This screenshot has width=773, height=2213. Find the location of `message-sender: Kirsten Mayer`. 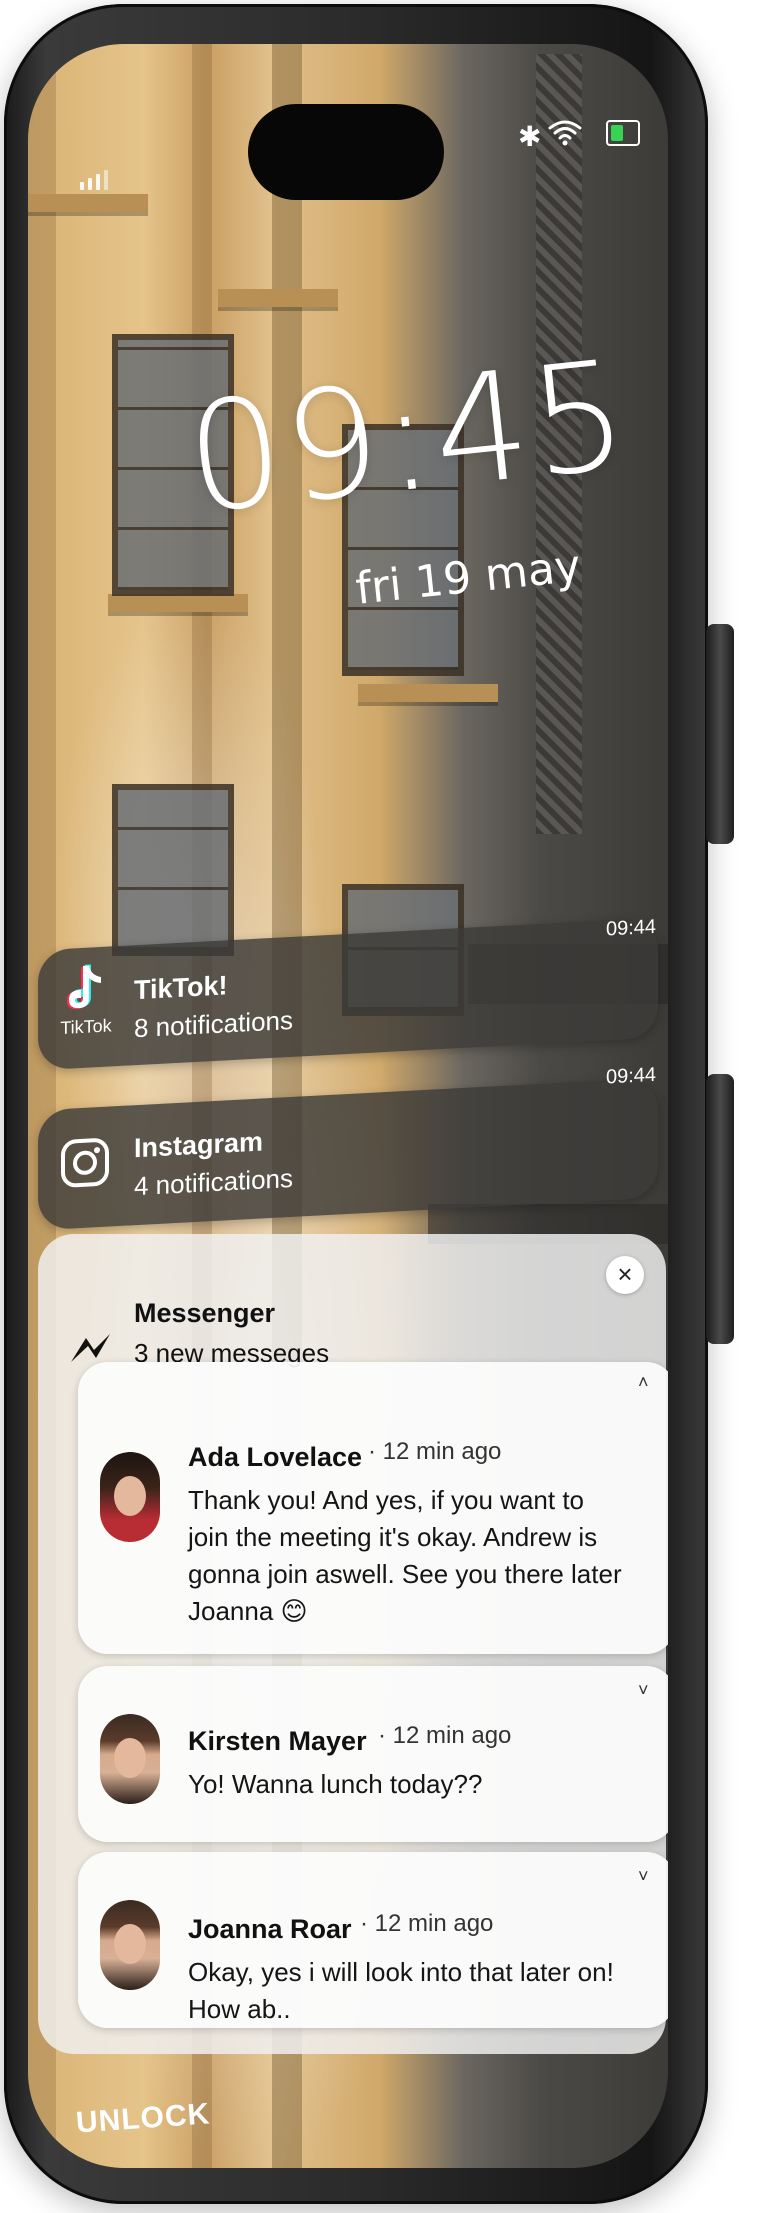

message-sender: Kirsten Mayer is located at coordinates (277, 1741).